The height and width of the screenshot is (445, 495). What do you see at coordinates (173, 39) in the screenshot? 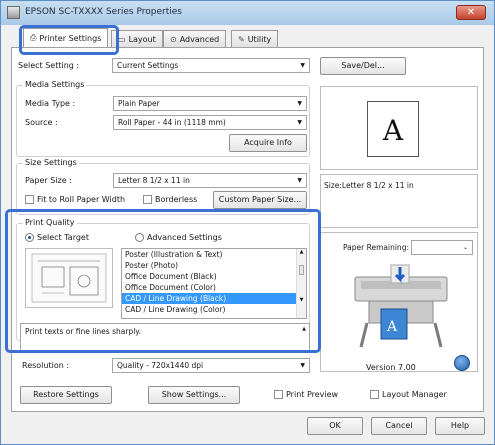
I see `advanced-icon: ⊙` at bounding box center [173, 39].